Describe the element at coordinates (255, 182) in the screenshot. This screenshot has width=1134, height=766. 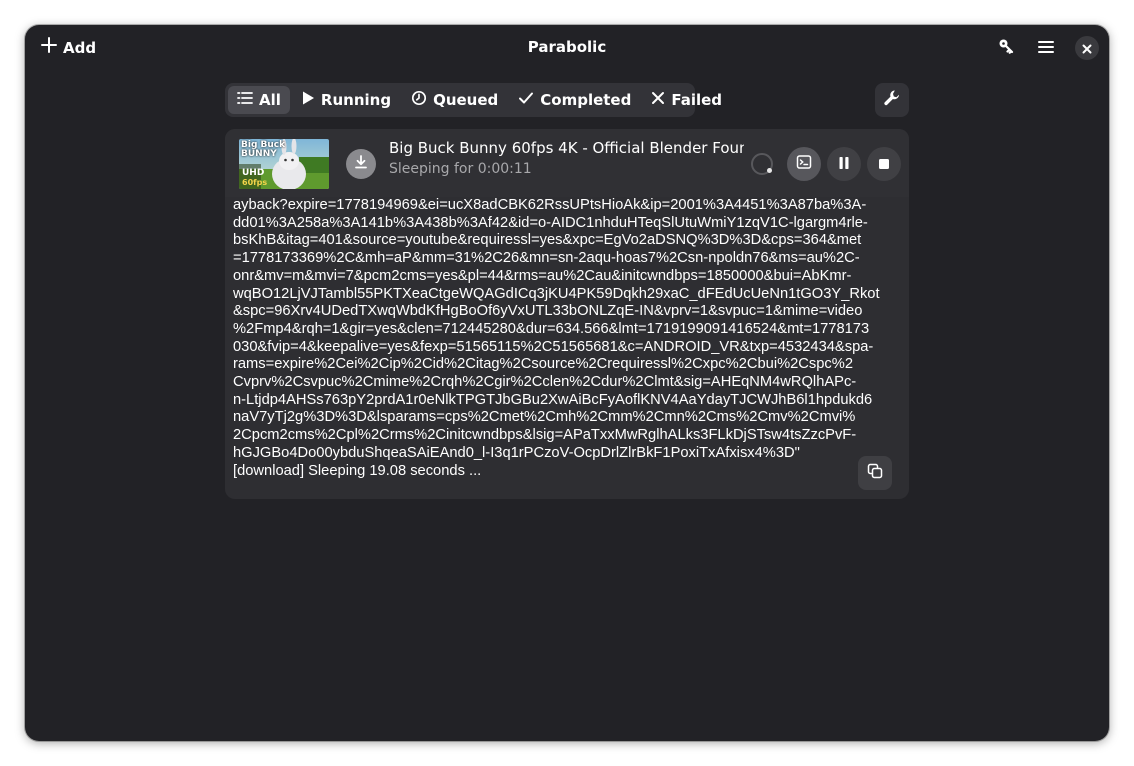
I see `thumbnail-badge-fps: 60fps` at that location.